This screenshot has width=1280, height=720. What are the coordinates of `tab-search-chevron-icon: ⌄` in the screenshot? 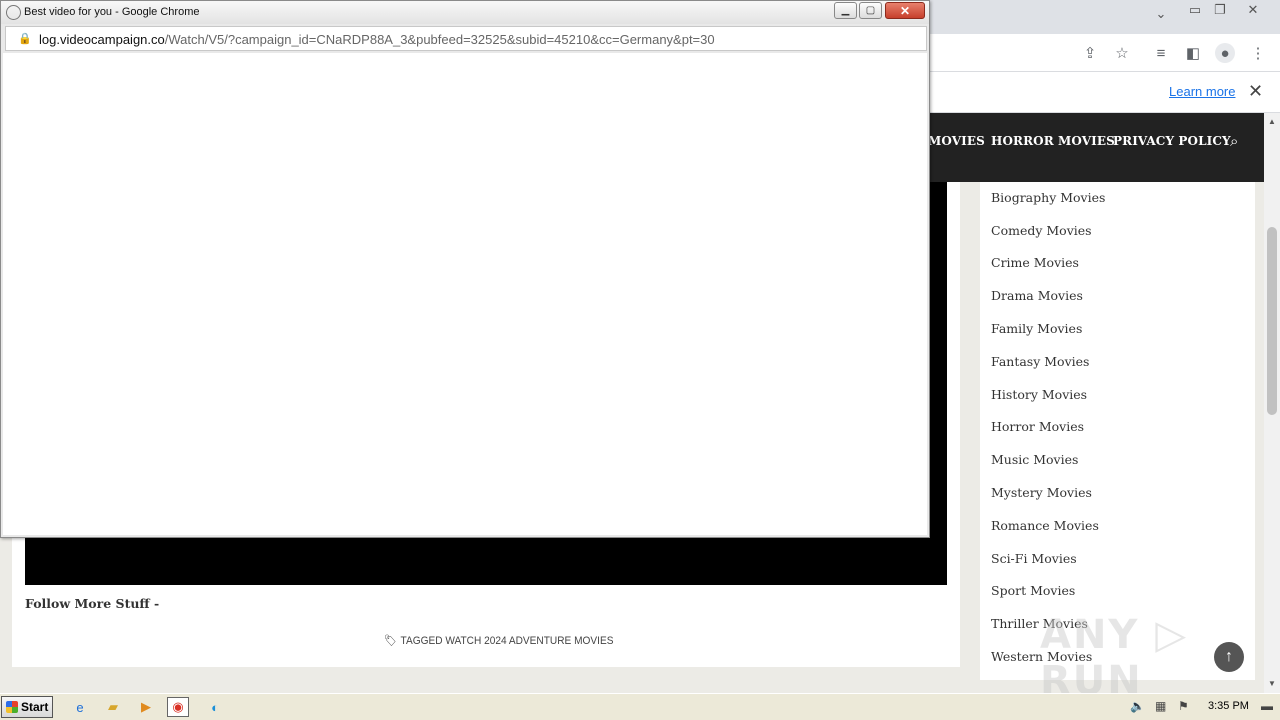 It's located at (1161, 14).